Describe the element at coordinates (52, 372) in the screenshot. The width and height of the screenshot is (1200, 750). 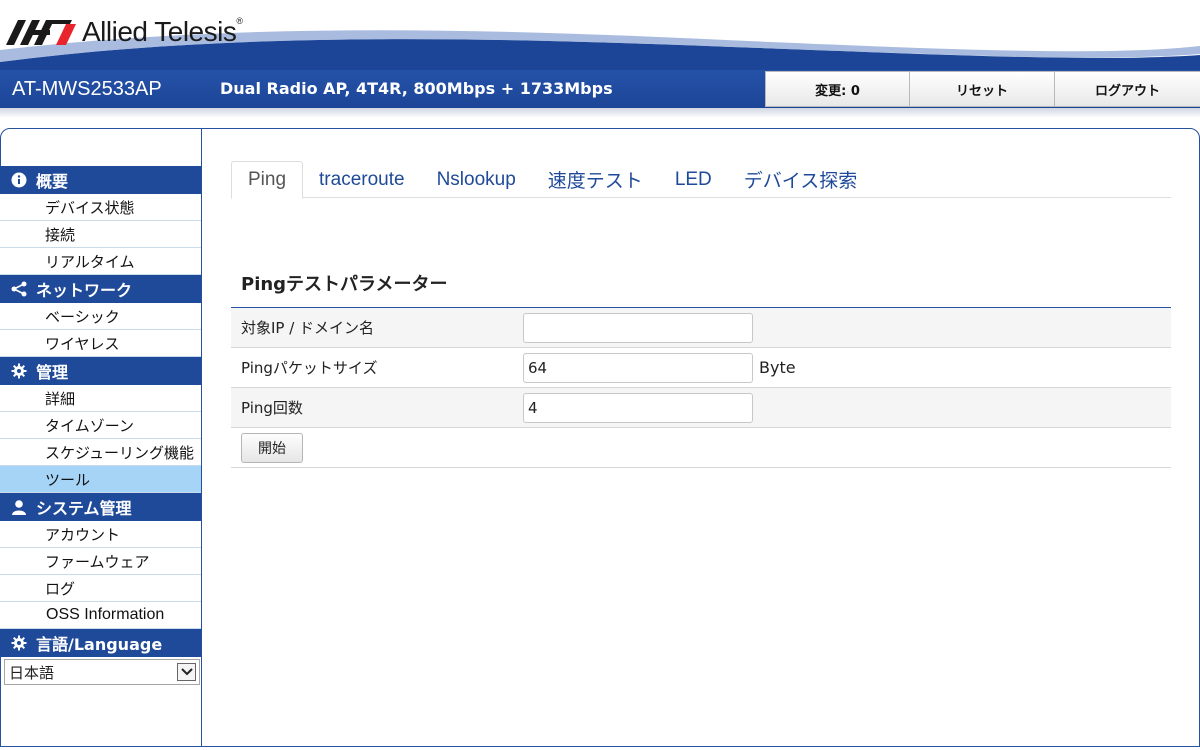
I see `sidebar-section-label: 管理` at that location.